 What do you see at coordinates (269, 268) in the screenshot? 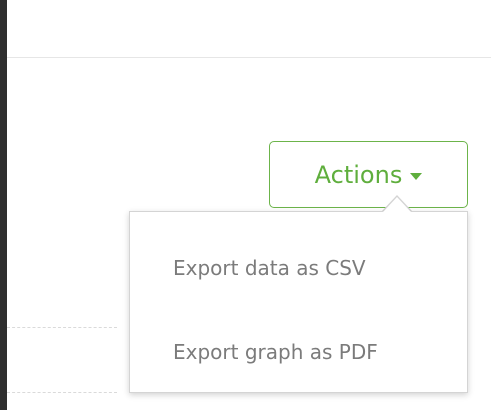
I see `menu-item-label: Export data as CSV` at bounding box center [269, 268].